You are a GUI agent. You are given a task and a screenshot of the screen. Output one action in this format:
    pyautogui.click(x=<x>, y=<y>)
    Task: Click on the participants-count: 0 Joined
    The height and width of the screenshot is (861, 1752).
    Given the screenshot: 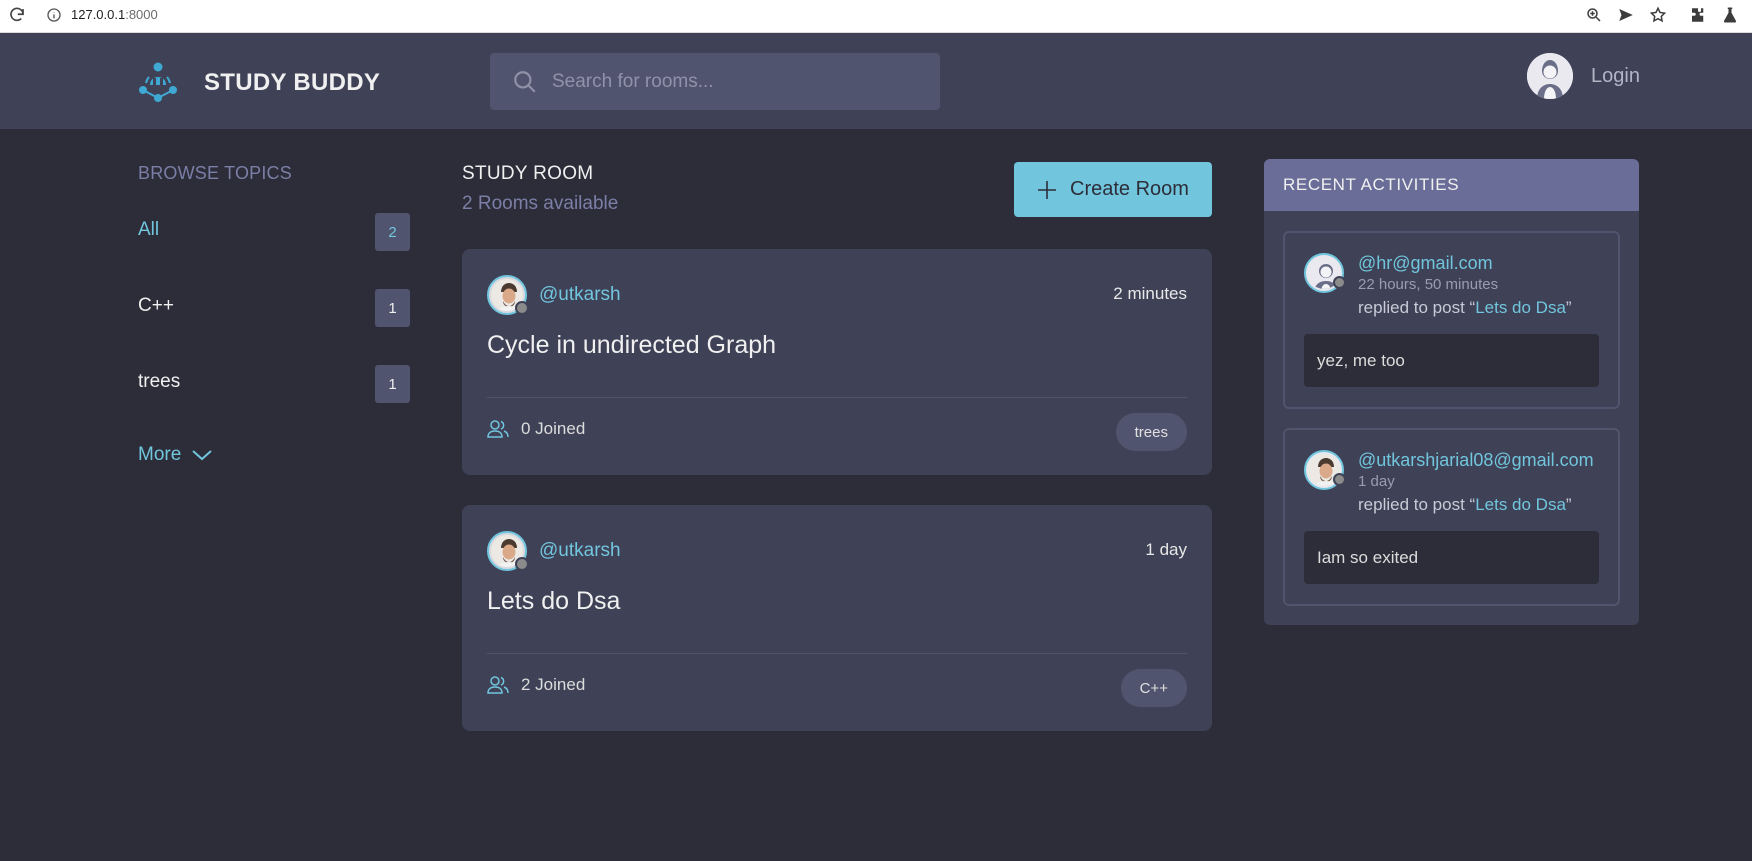 What is the action you would take?
    pyautogui.click(x=536, y=429)
    